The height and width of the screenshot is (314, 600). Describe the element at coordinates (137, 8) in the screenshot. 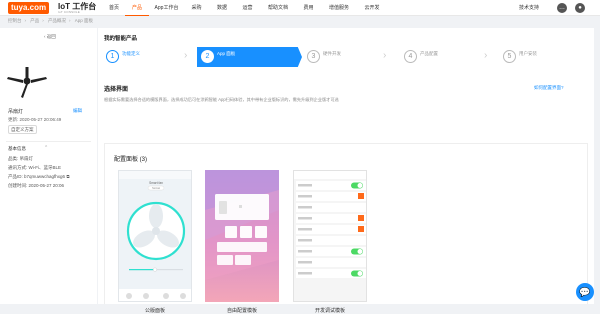

I see `nav-products: 产品` at that location.